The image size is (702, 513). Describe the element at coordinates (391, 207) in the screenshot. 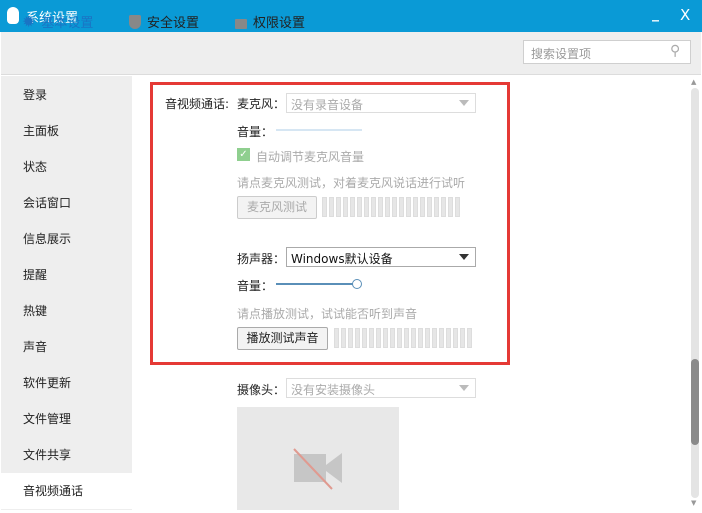

I see `mic-level-meter` at that location.